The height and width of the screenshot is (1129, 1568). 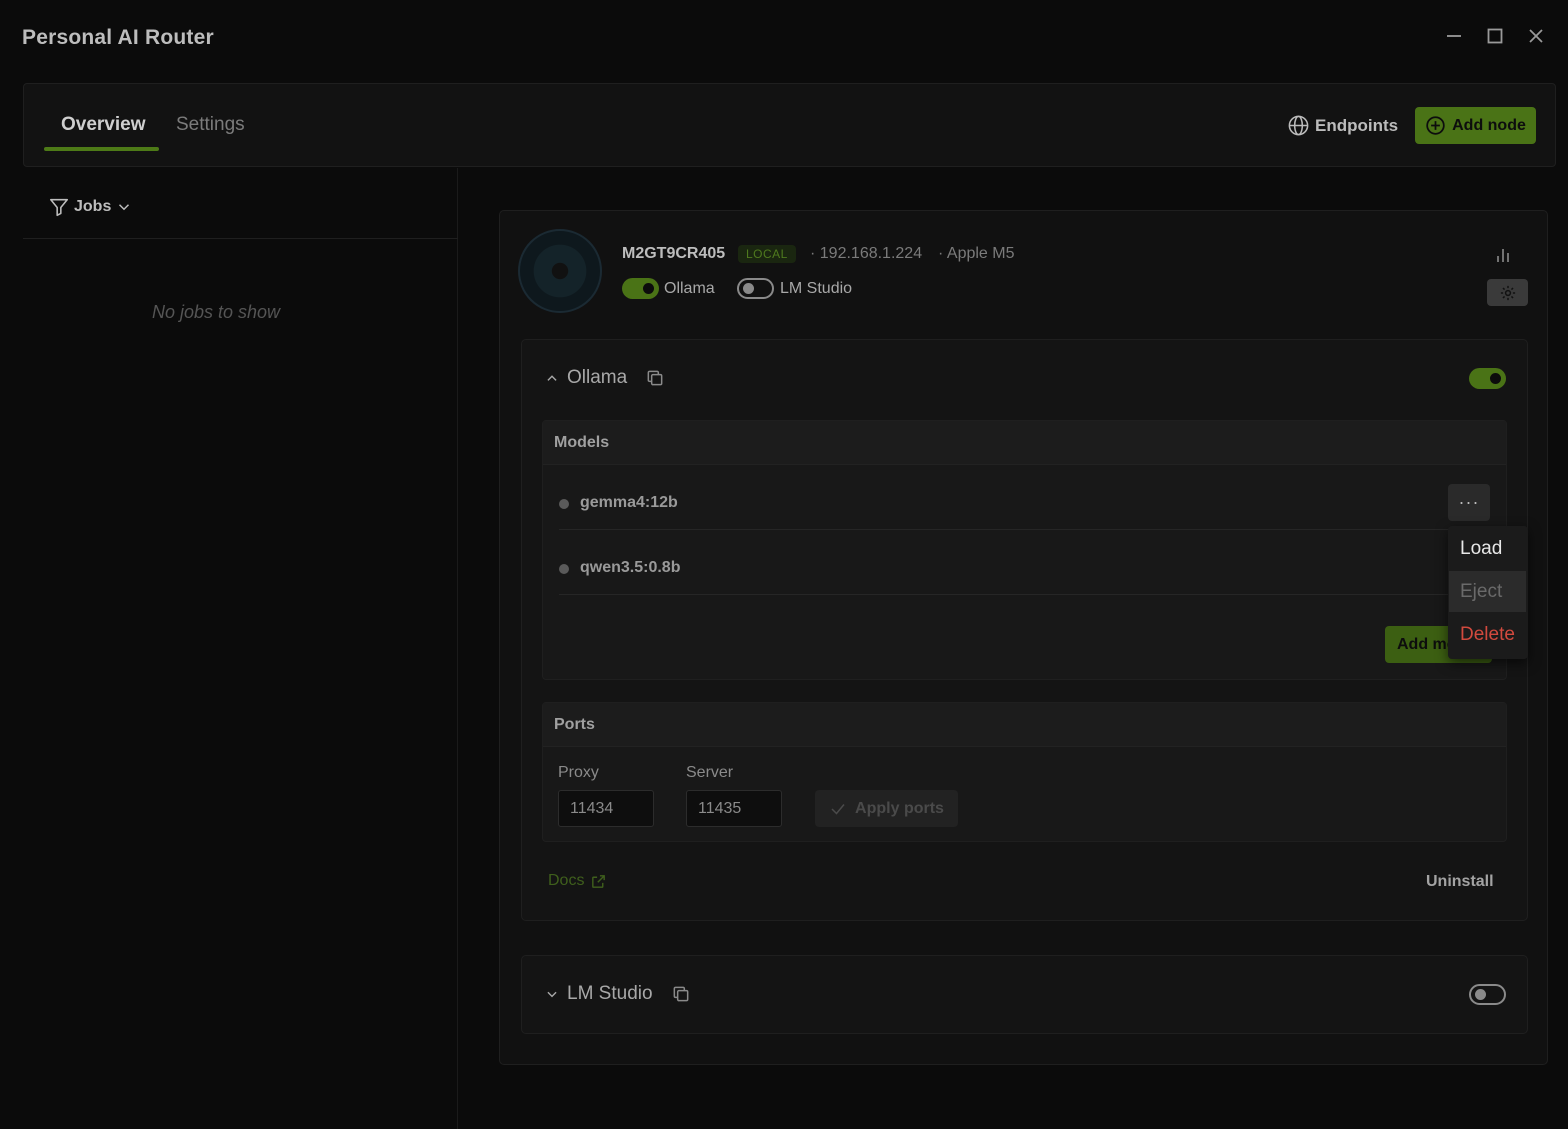 What do you see at coordinates (606, 808) in the screenshot?
I see `proxy-port-input` at bounding box center [606, 808].